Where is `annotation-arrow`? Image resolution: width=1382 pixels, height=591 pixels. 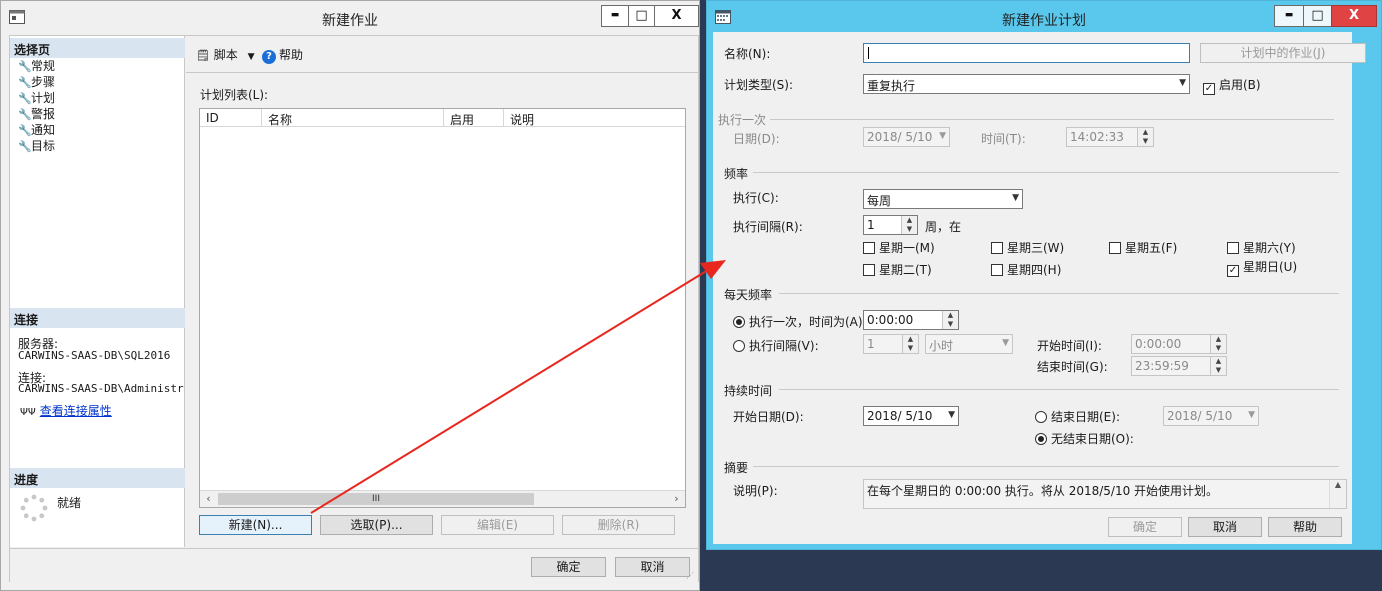
annotation-arrow is located at coordinates (518, 387).